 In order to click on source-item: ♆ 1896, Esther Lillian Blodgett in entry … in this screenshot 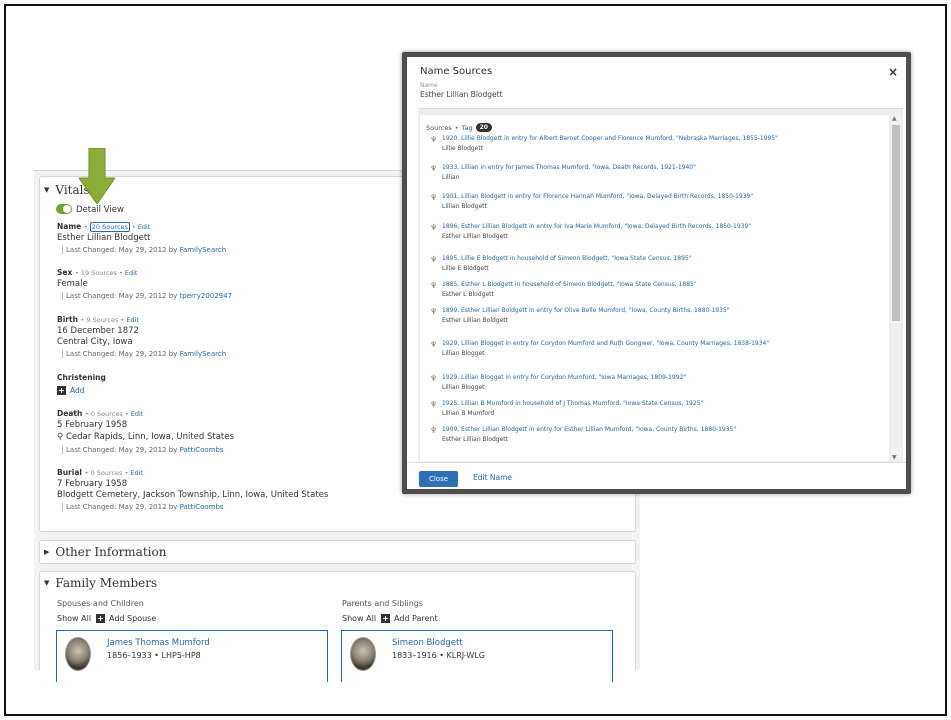, I will do `click(650, 231)`.